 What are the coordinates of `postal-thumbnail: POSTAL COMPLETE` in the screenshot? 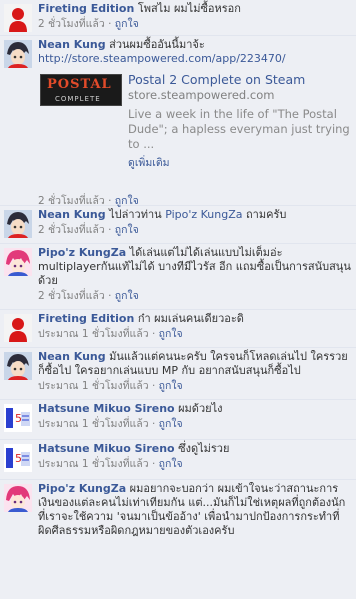 It's located at (81, 90).